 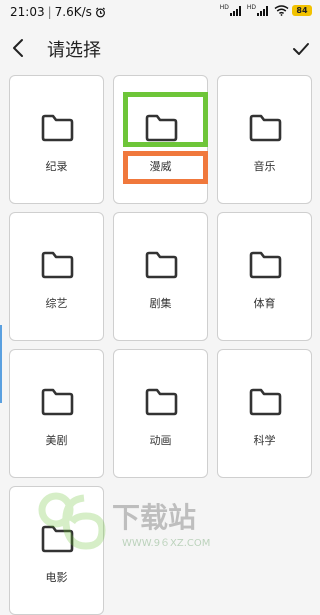 I want to click on status-right: HD HD 84, so click(x=265, y=9).